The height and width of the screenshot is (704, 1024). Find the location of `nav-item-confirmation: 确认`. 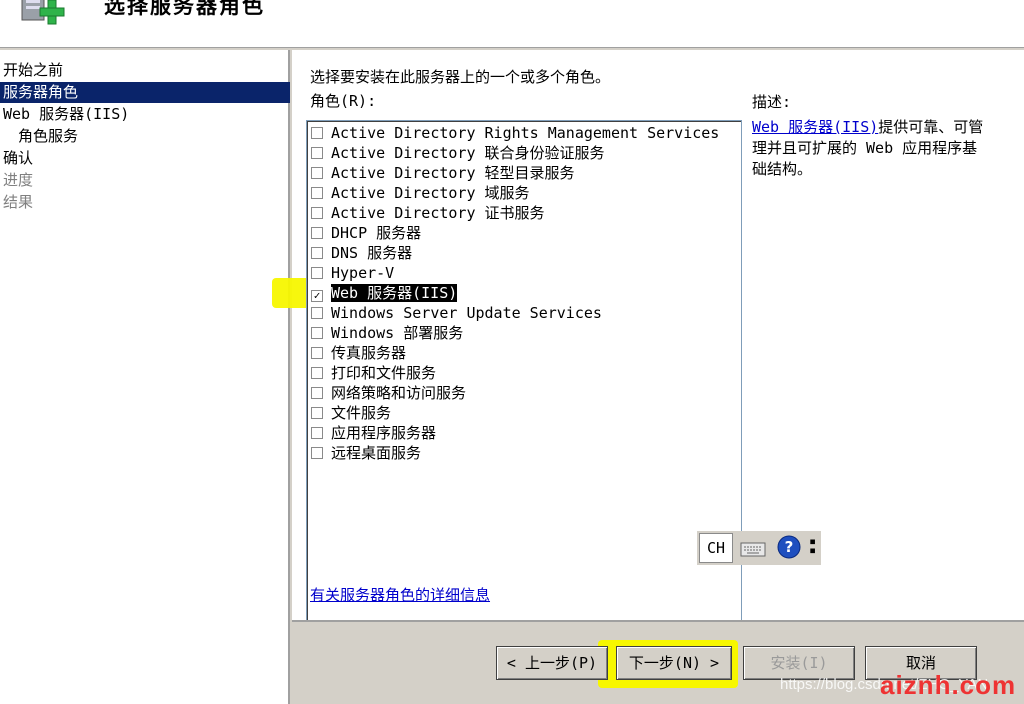

nav-item-confirmation: 确认 is located at coordinates (145, 158).